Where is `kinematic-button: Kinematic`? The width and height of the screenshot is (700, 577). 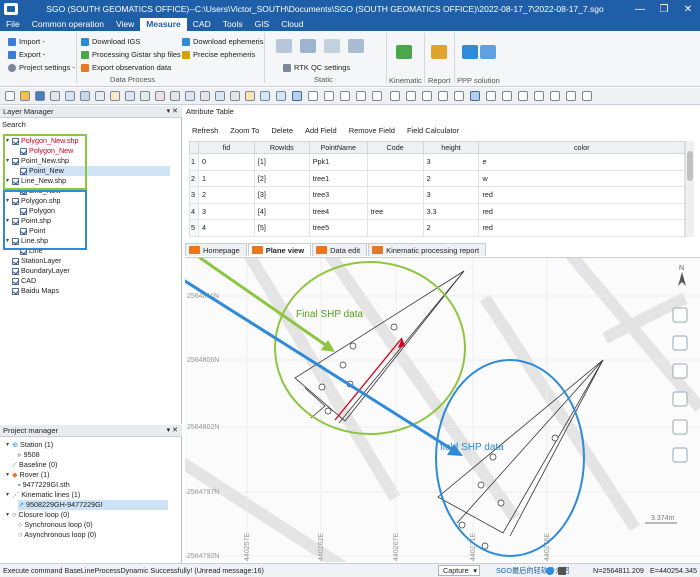 kinematic-button: Kinematic is located at coordinates (405, 80).